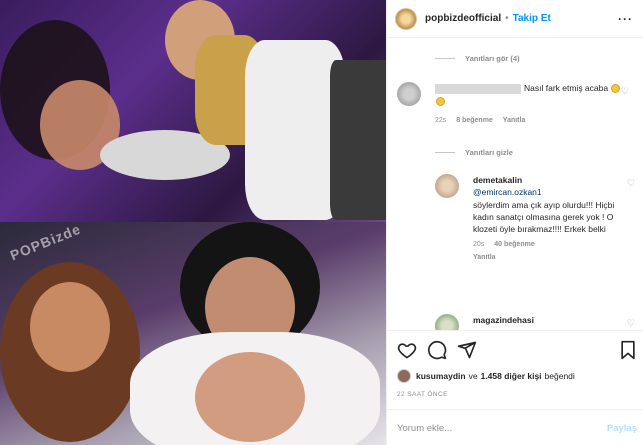 Image resolution: width=643 pixels, height=445 pixels. What do you see at coordinates (473, 376) in the screenshot?
I see `likes-connector: ve` at bounding box center [473, 376].